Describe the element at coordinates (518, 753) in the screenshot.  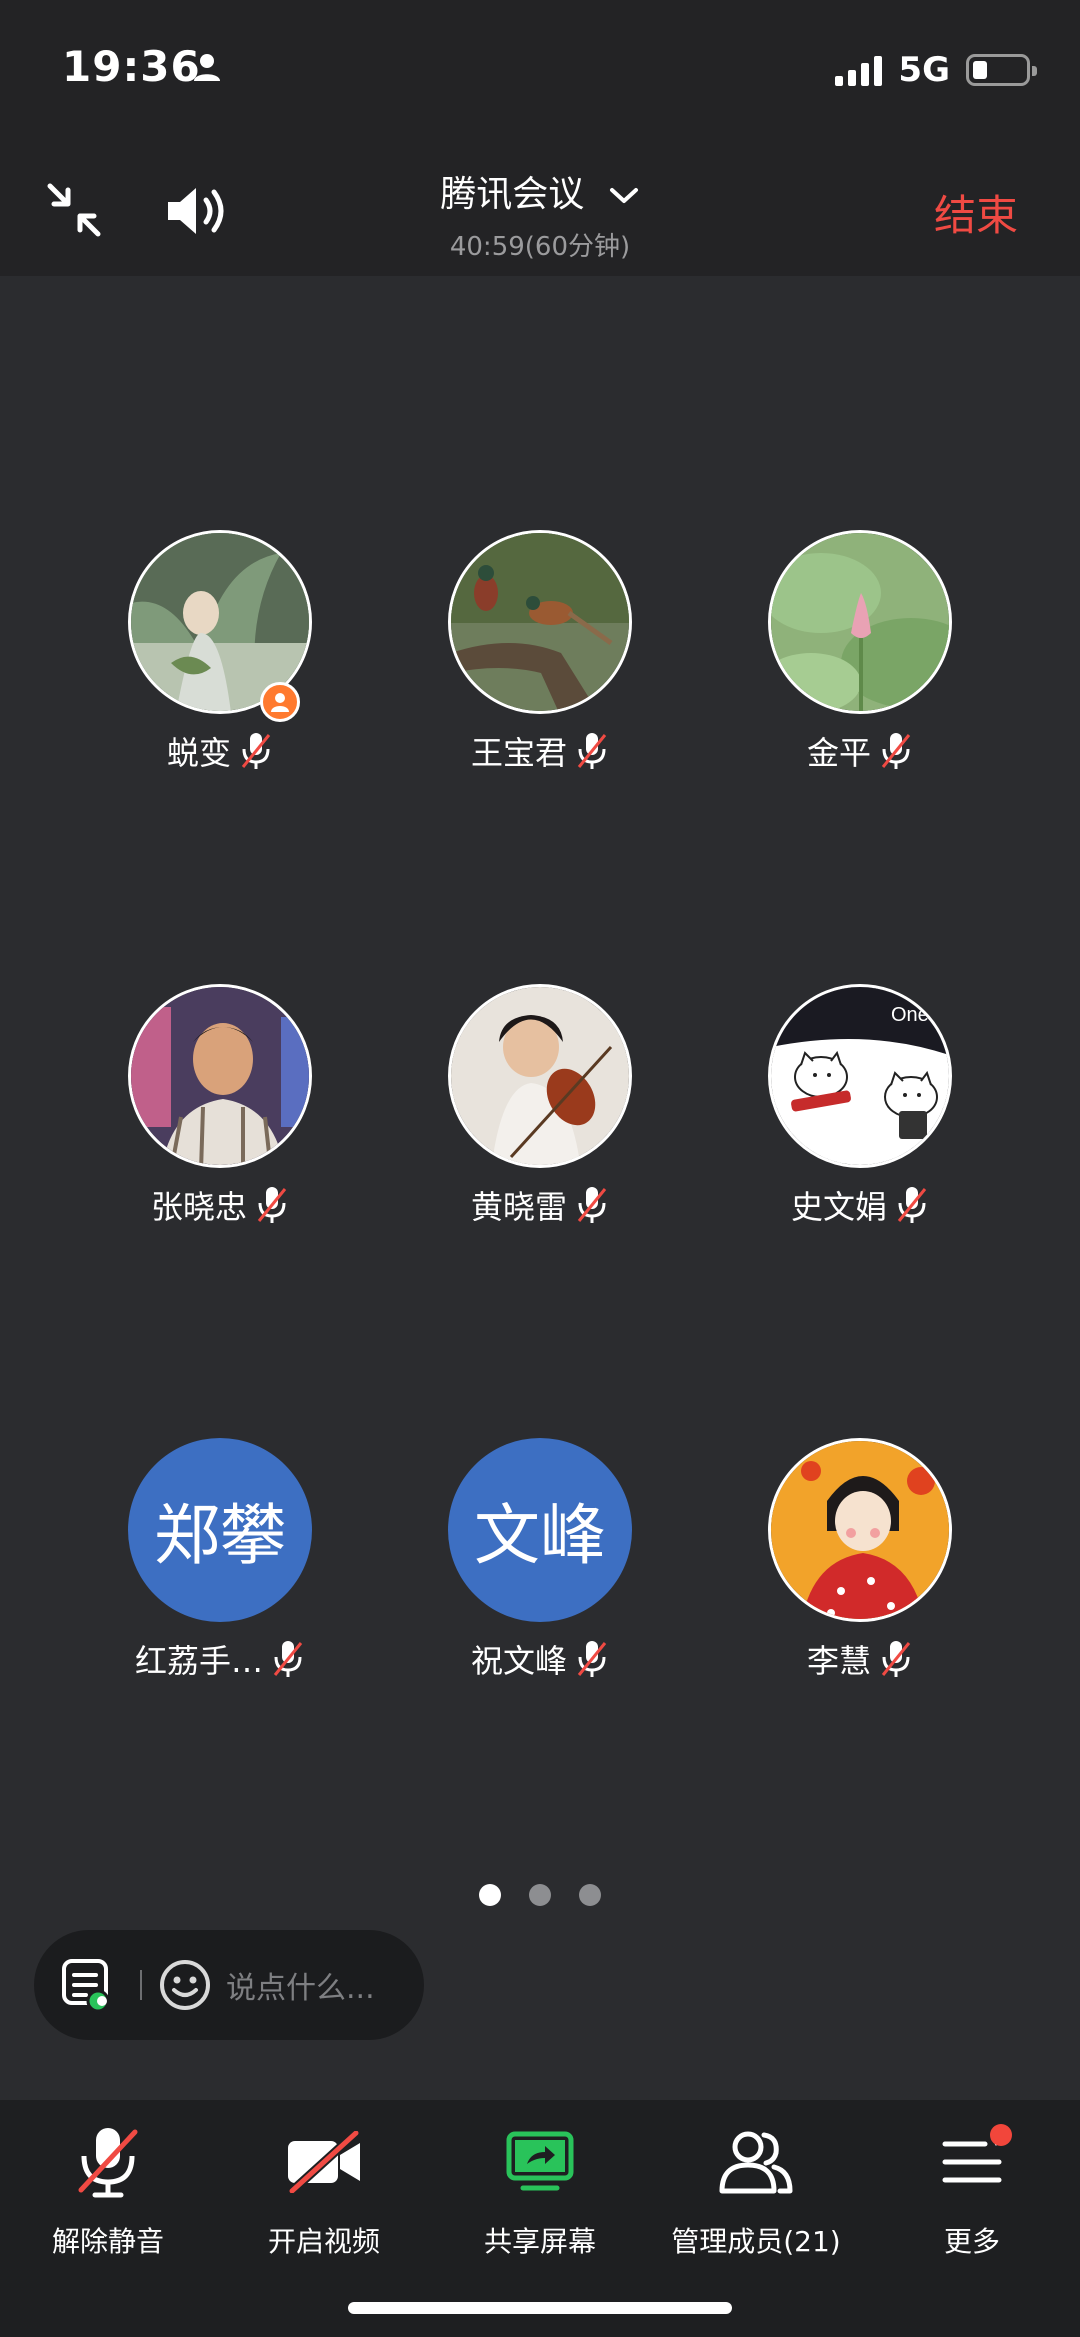
I see `participant-name: 王宝君` at that location.